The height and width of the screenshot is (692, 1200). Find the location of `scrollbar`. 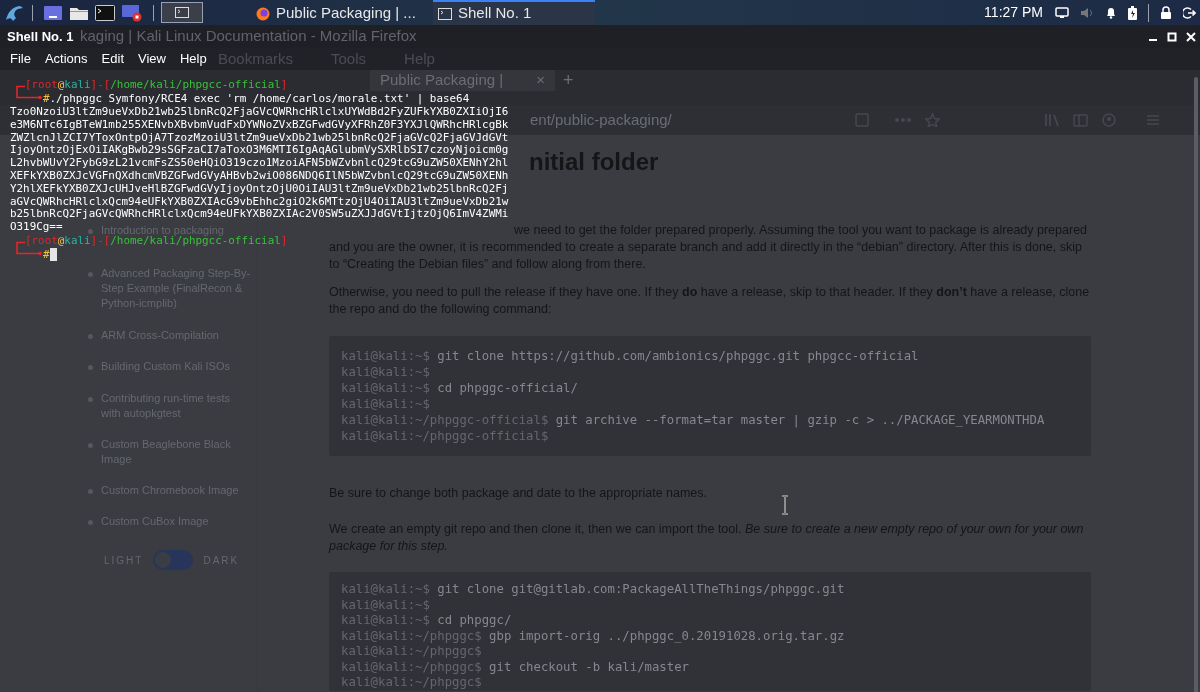

scrollbar is located at coordinates (1196, 384).